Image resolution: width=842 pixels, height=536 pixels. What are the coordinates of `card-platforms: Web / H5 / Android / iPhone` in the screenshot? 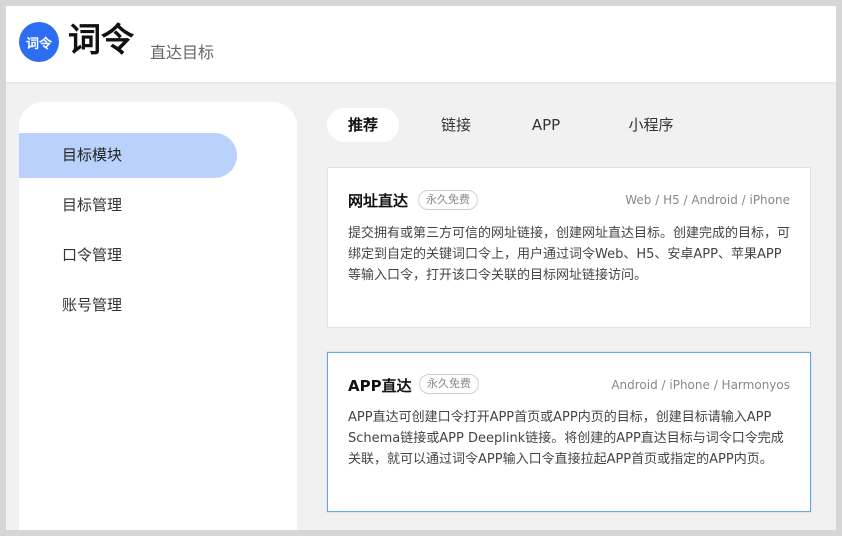 It's located at (707, 200).